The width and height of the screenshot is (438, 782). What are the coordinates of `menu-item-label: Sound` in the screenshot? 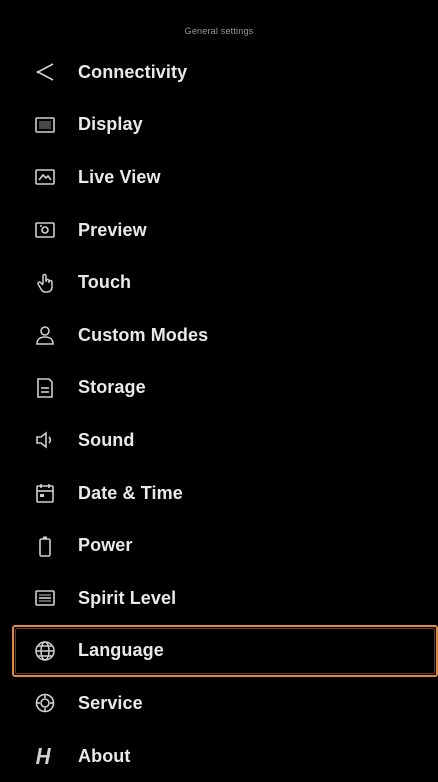 It's located at (106, 439).